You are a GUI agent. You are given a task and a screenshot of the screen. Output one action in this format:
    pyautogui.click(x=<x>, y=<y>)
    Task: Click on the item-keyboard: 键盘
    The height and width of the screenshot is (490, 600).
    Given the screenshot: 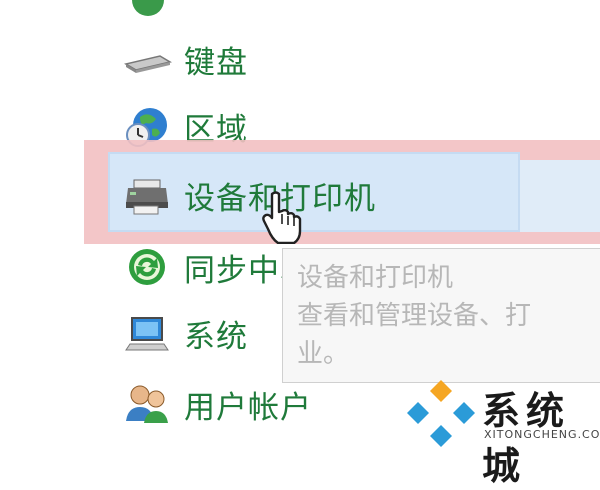 What is the action you would take?
    pyautogui.click(x=185, y=59)
    